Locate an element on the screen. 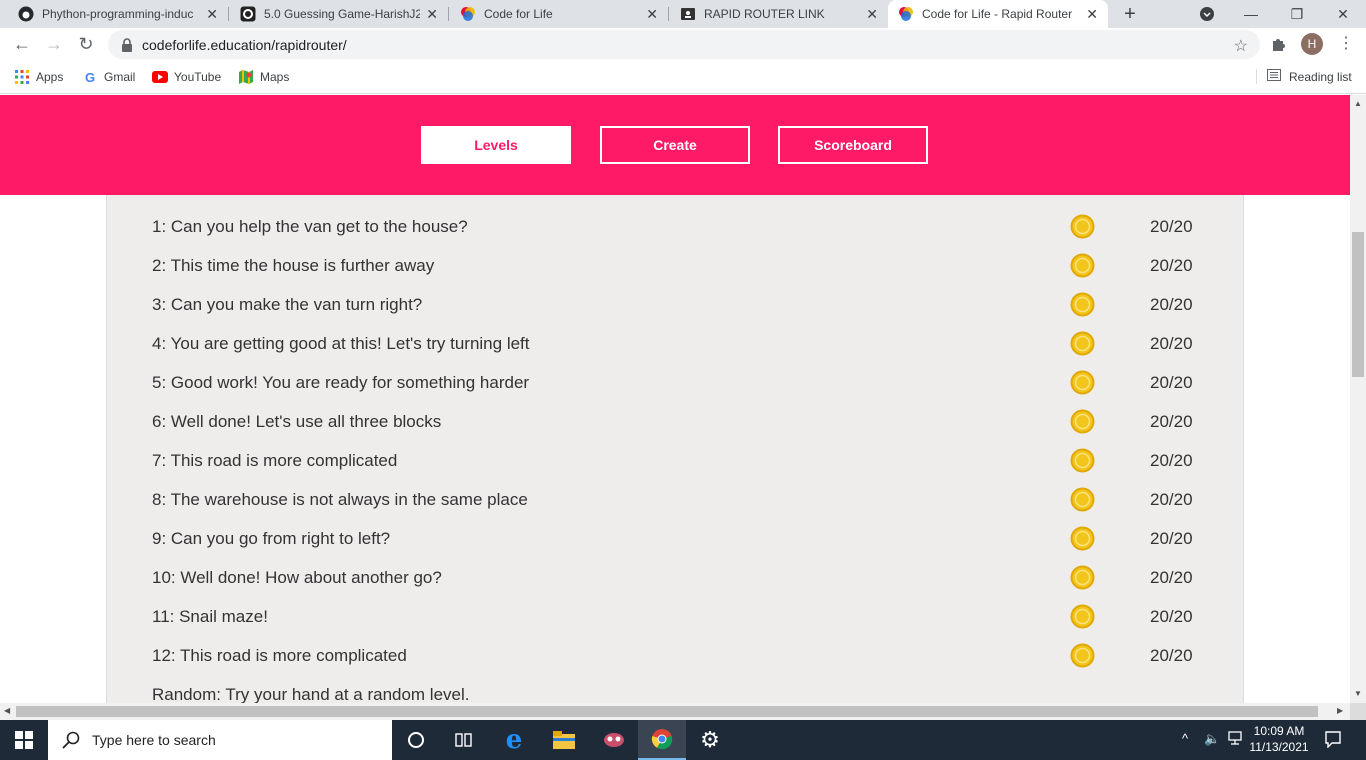  tab-rapid-router-link: RAPID ROUTER LINK ✕ is located at coordinates (779, 14).